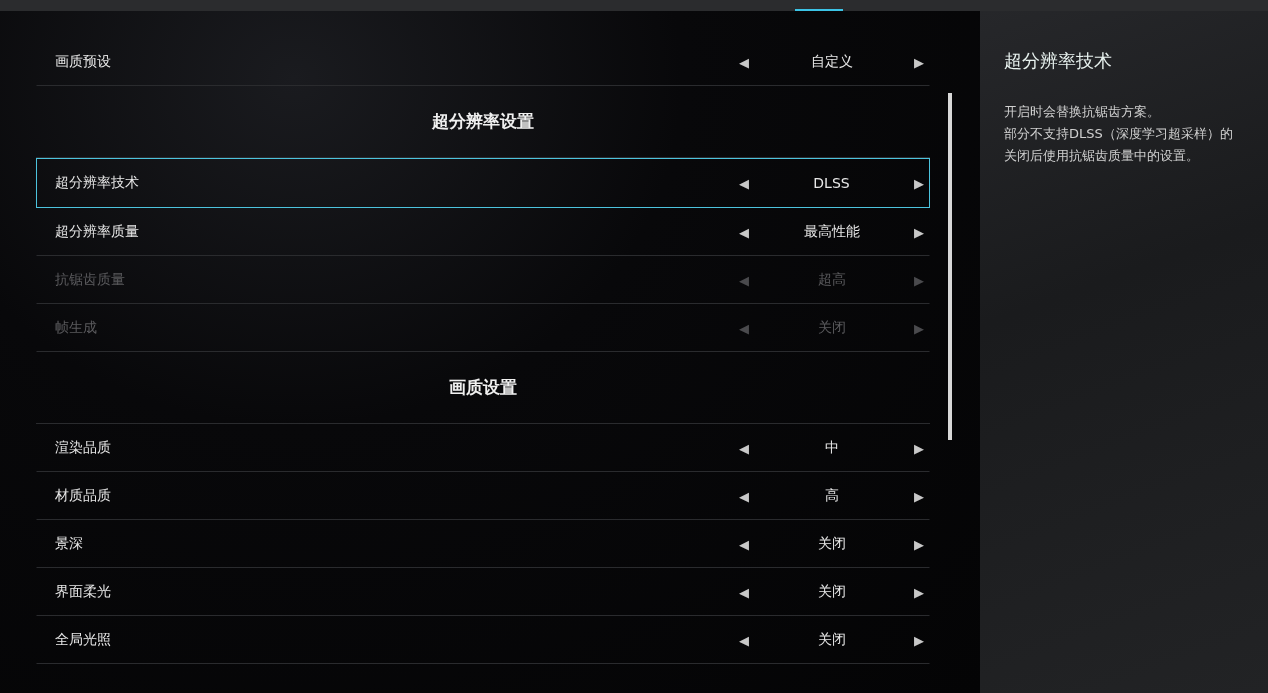  Describe the element at coordinates (69, 544) in the screenshot. I see `setting-label: 景深` at that location.